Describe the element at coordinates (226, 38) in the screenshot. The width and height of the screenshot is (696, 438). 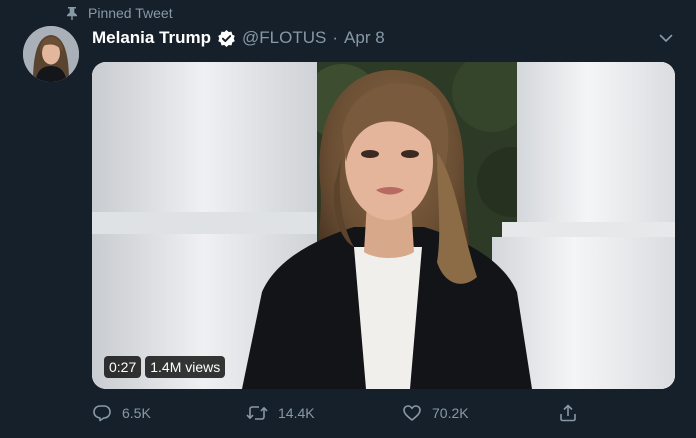
I see `verified-icon` at that location.